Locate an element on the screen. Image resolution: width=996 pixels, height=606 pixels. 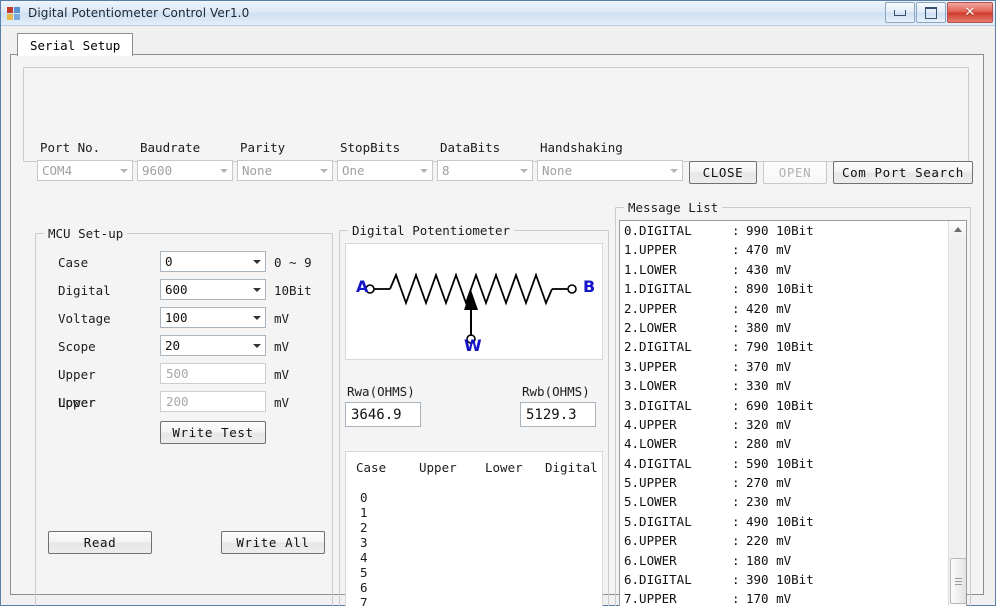
table-row: 5 is located at coordinates (364, 572).